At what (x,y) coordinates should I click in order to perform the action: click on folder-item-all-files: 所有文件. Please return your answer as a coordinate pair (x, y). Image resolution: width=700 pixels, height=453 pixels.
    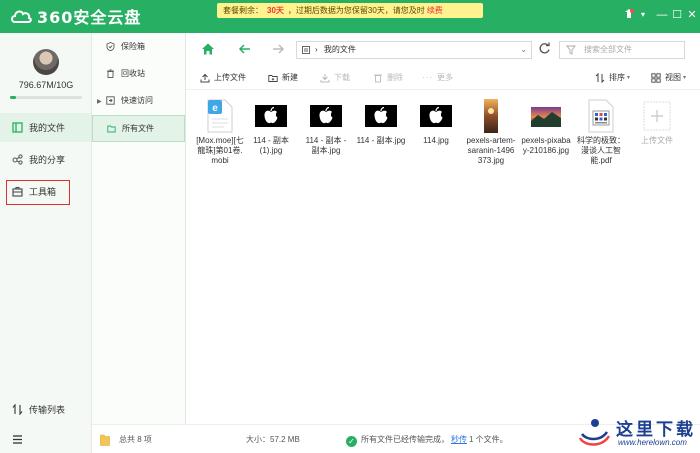
    Looking at the image, I should click on (138, 128).